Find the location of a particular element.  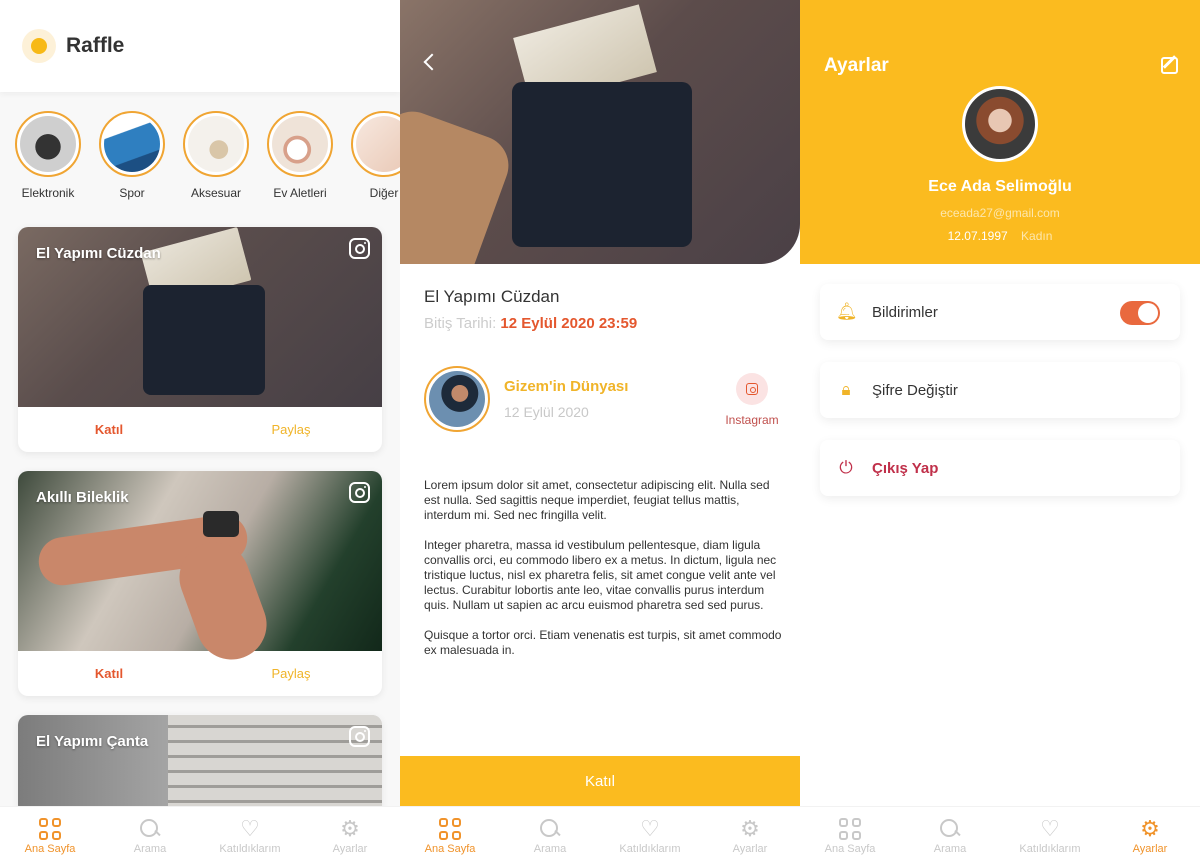

category-label: Ev Aletleri is located at coordinates (300, 193).